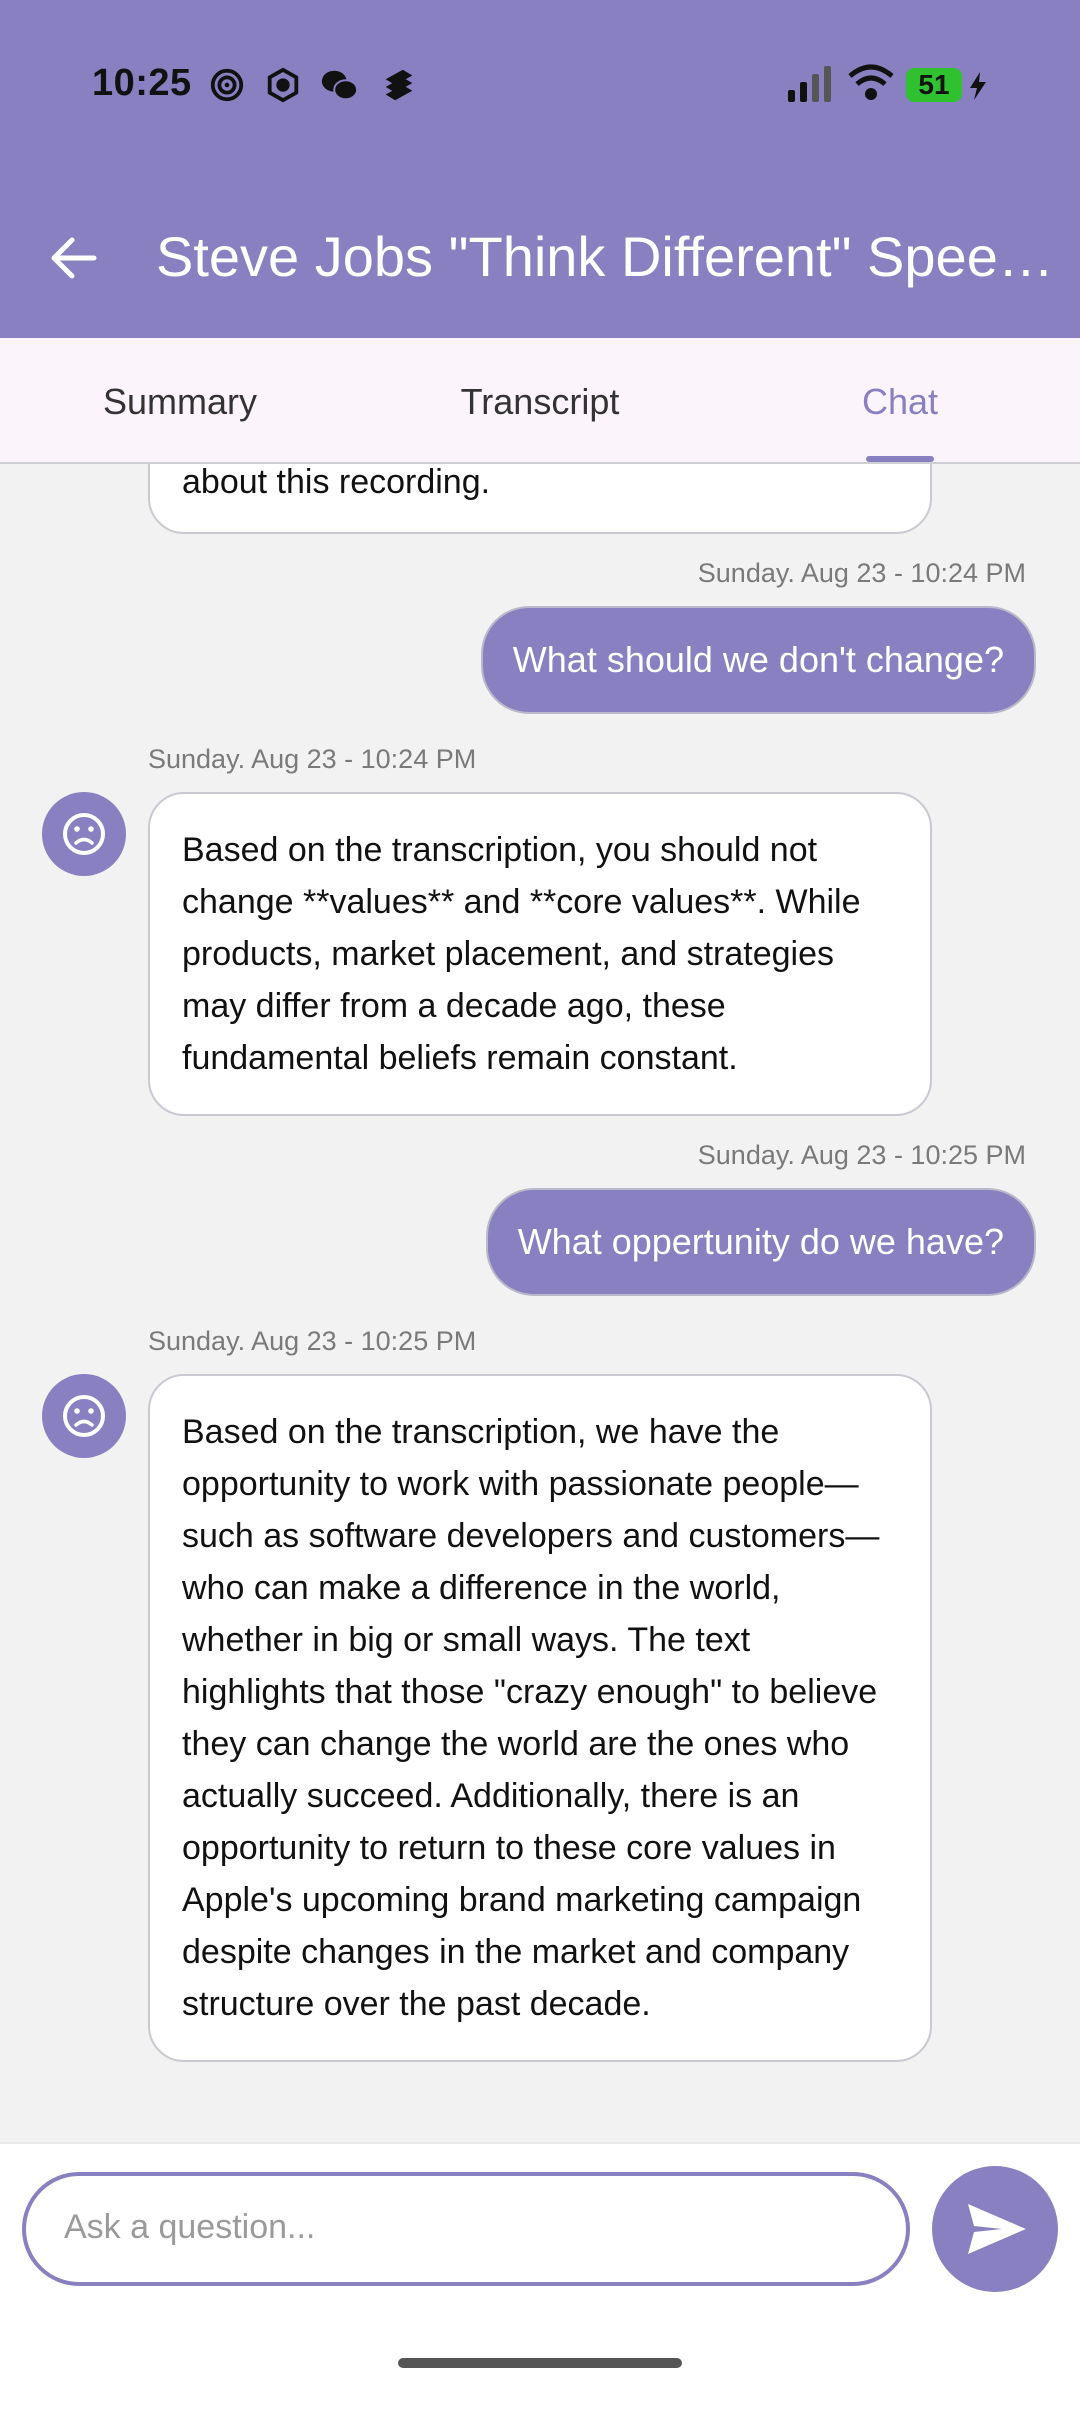  Describe the element at coordinates (540, 85) in the screenshot. I see `status-bar: 10:25 51` at that location.